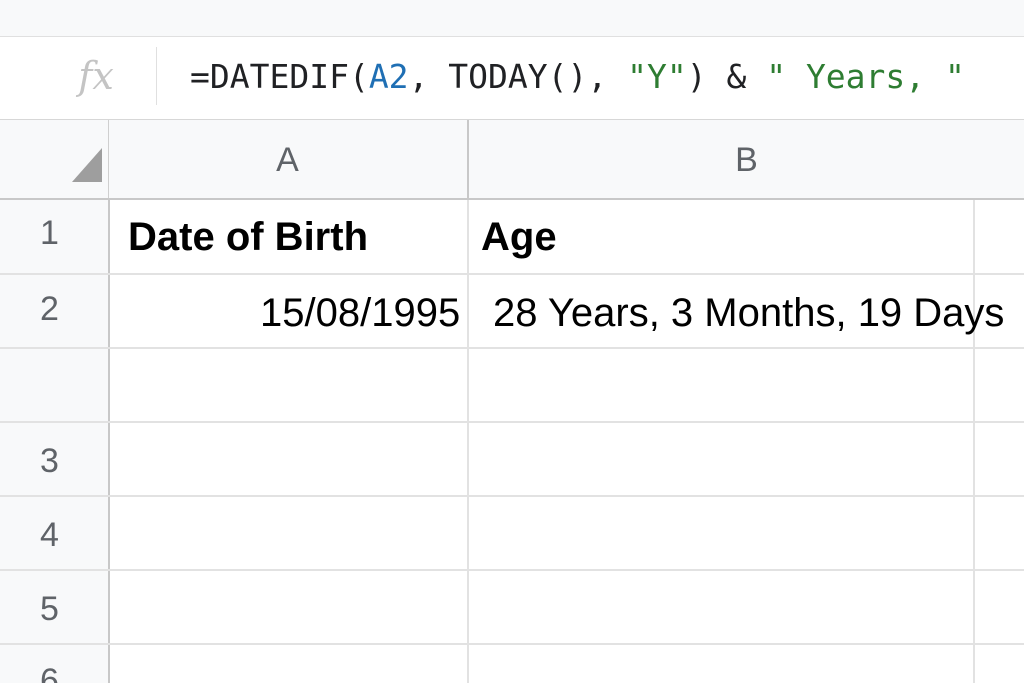 The image size is (1024, 683). Describe the element at coordinates (54, 672) in the screenshot. I see `row-header-6: 6` at that location.